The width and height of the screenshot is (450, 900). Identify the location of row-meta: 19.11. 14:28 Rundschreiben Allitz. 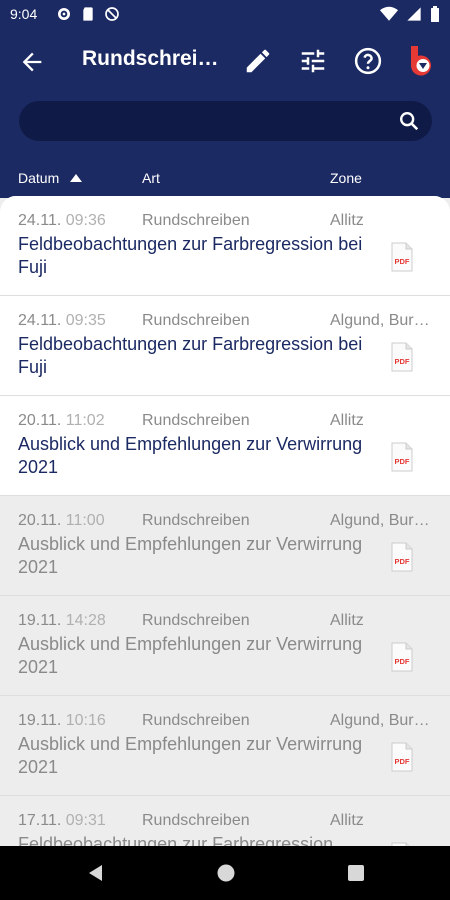
(225, 622).